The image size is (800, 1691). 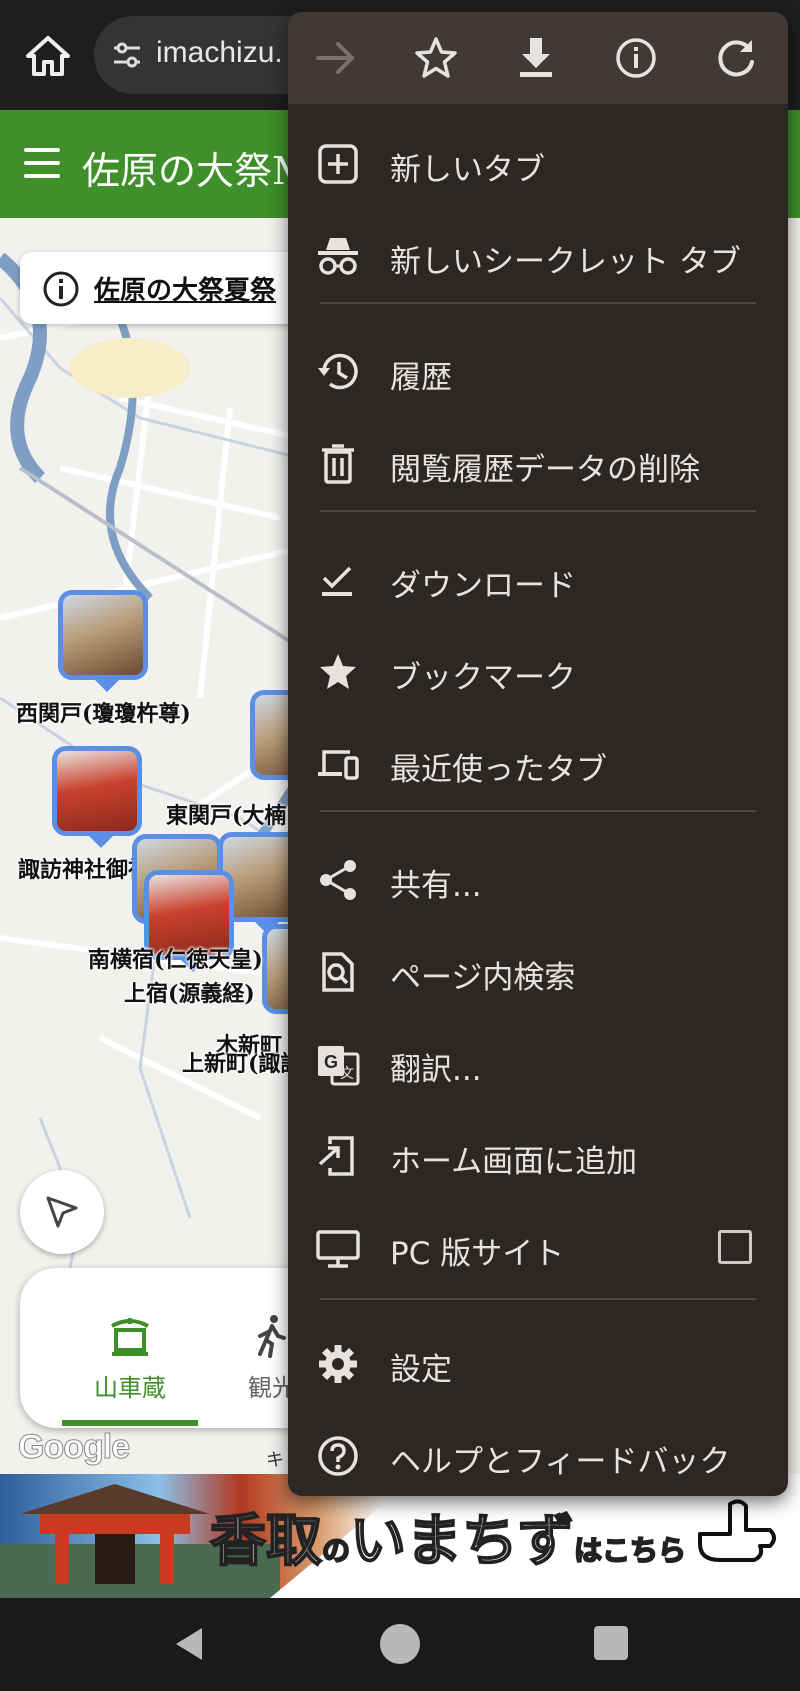 I want to click on app-title: 佐原の大祭M, so click(x=196, y=171).